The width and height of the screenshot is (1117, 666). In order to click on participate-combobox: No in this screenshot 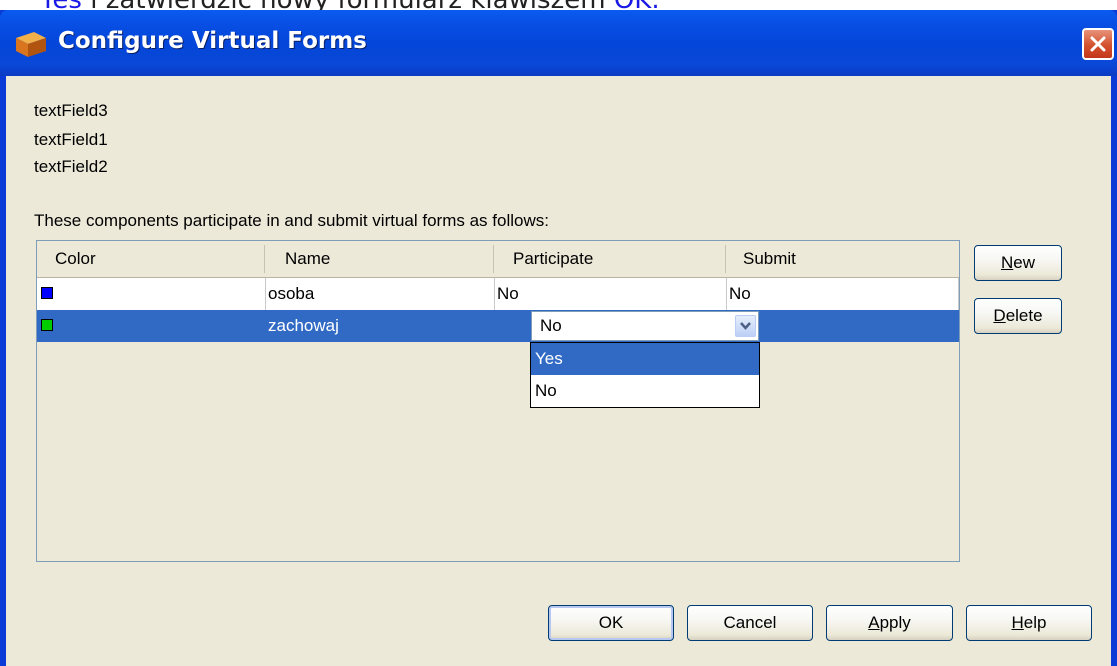, I will do `click(645, 326)`.